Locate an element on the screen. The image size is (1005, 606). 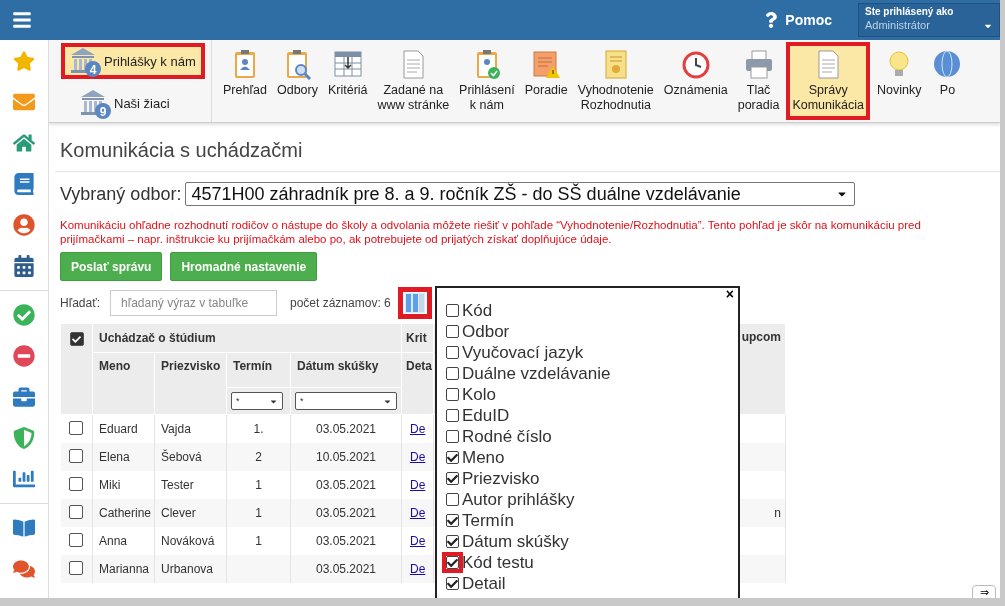
column-option: Priezvisko is located at coordinates (493, 478).